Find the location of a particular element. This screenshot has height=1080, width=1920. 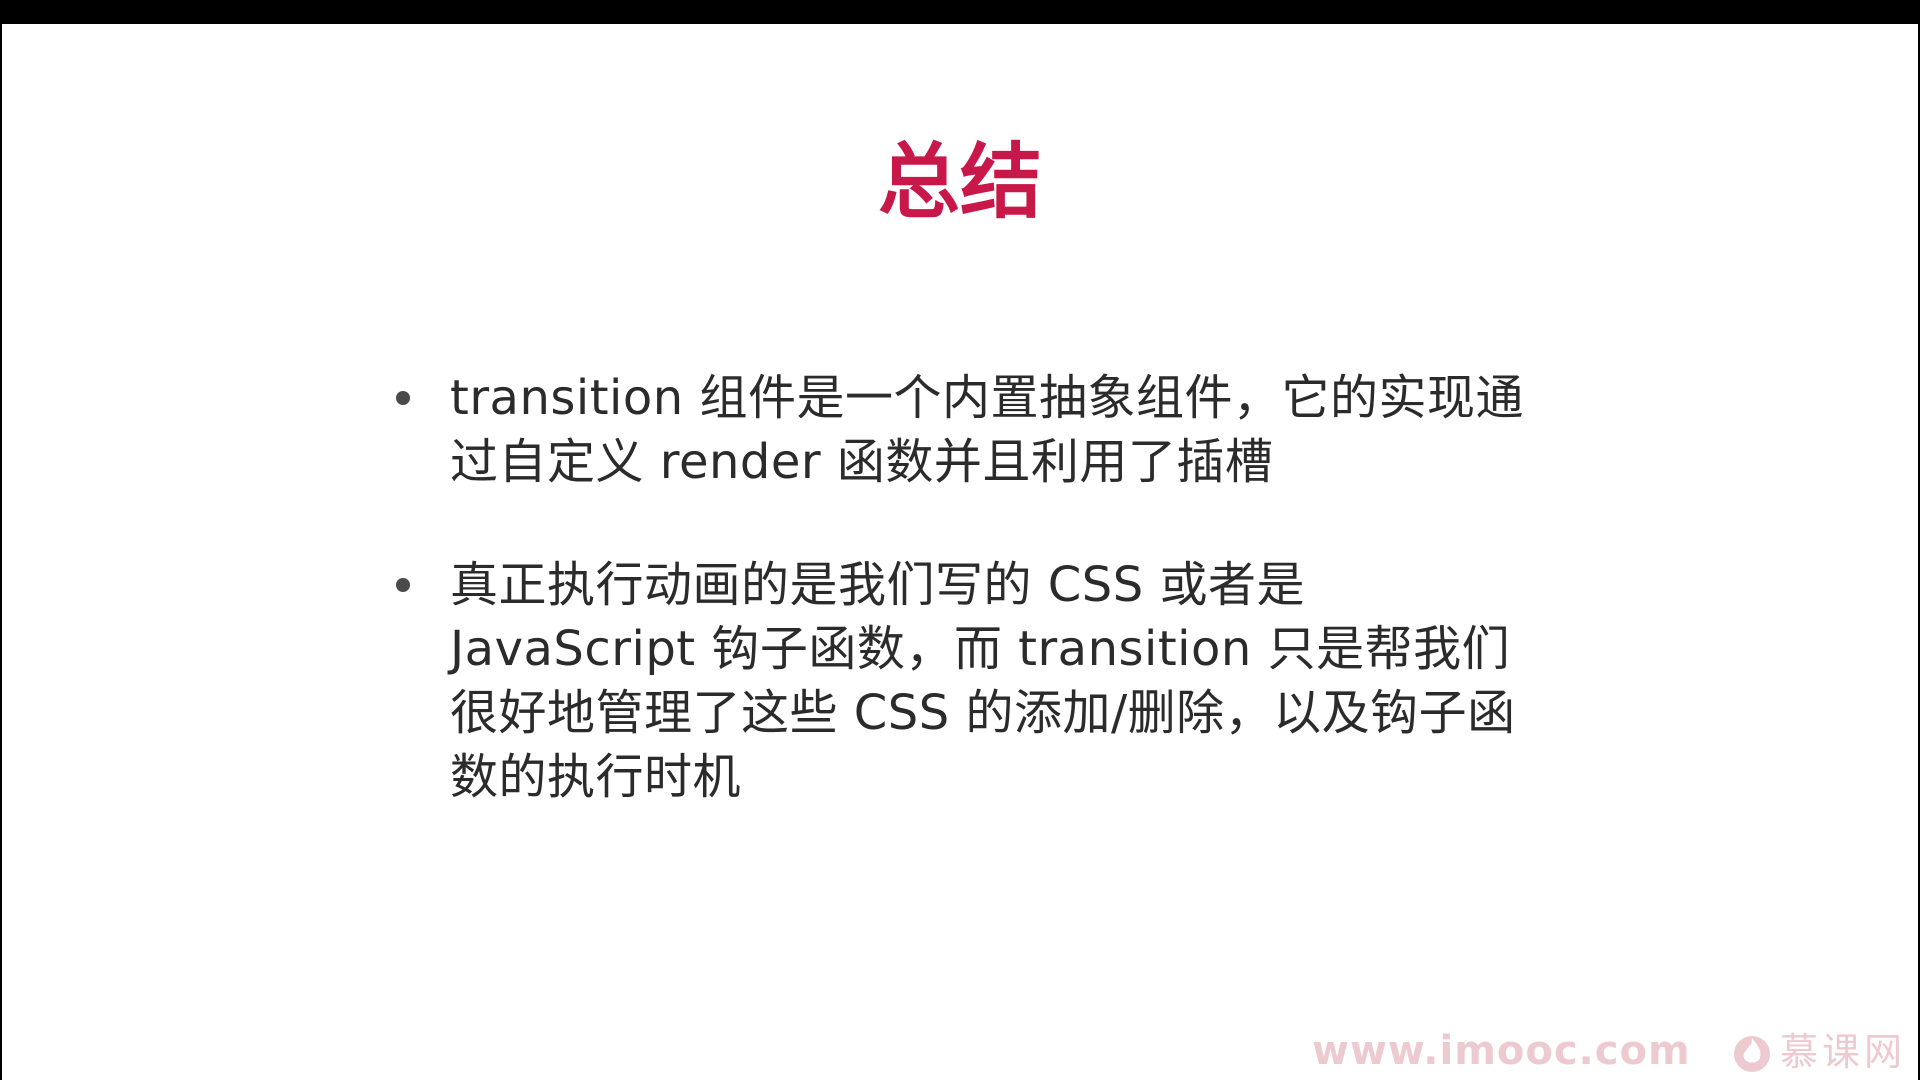

footer-watermark: www.imooc.com 慕课网 is located at coordinates (960, 1052).